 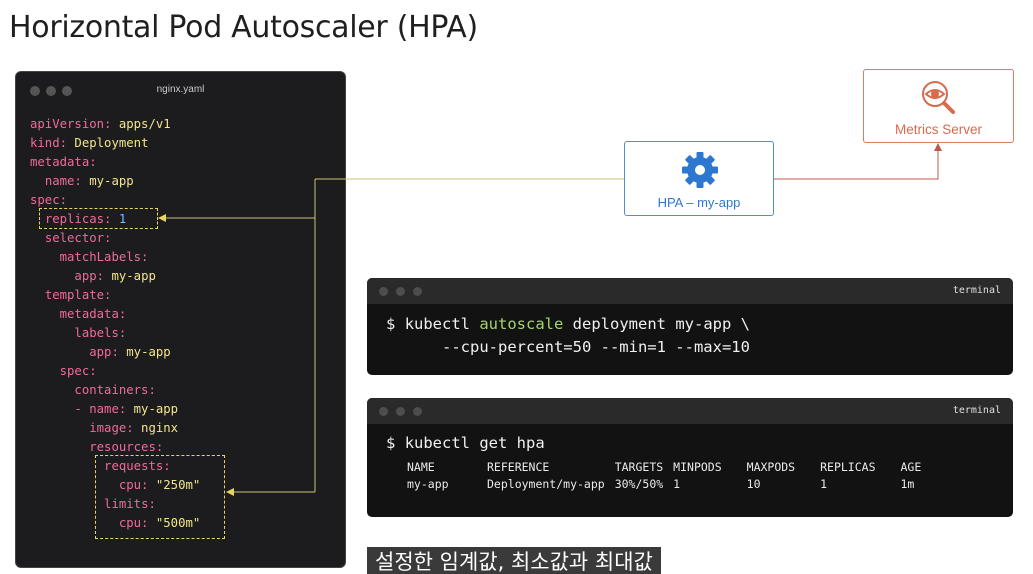 I want to click on resources-highlight, so click(x=160, y=497).